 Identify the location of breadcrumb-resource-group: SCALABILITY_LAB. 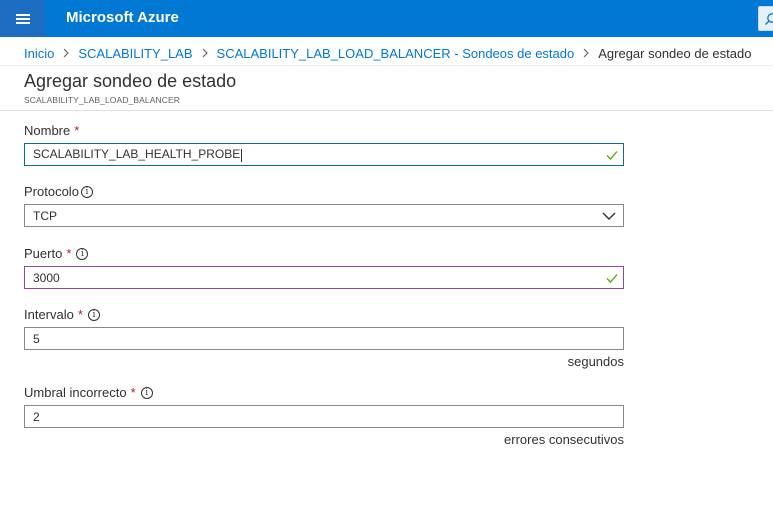
(135, 53).